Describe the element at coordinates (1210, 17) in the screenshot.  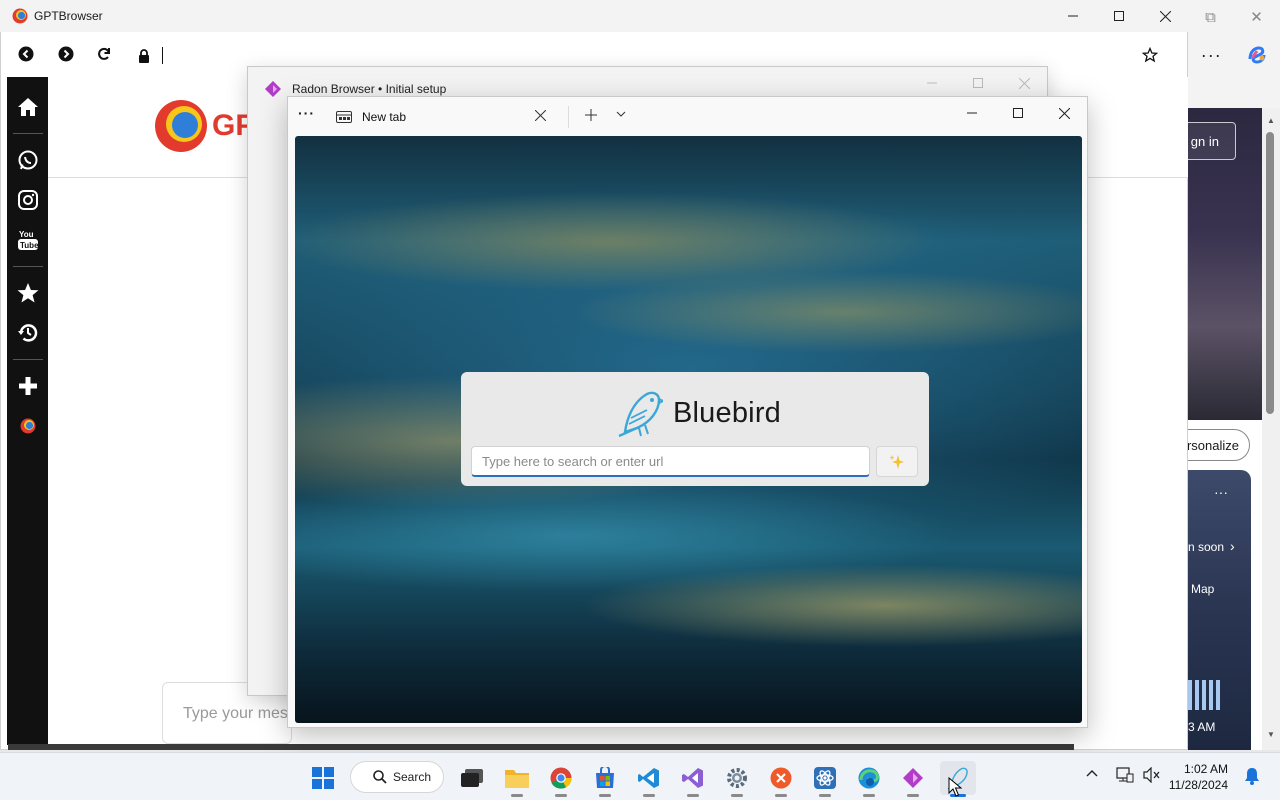
I see `restore-icon: ⧉` at that location.